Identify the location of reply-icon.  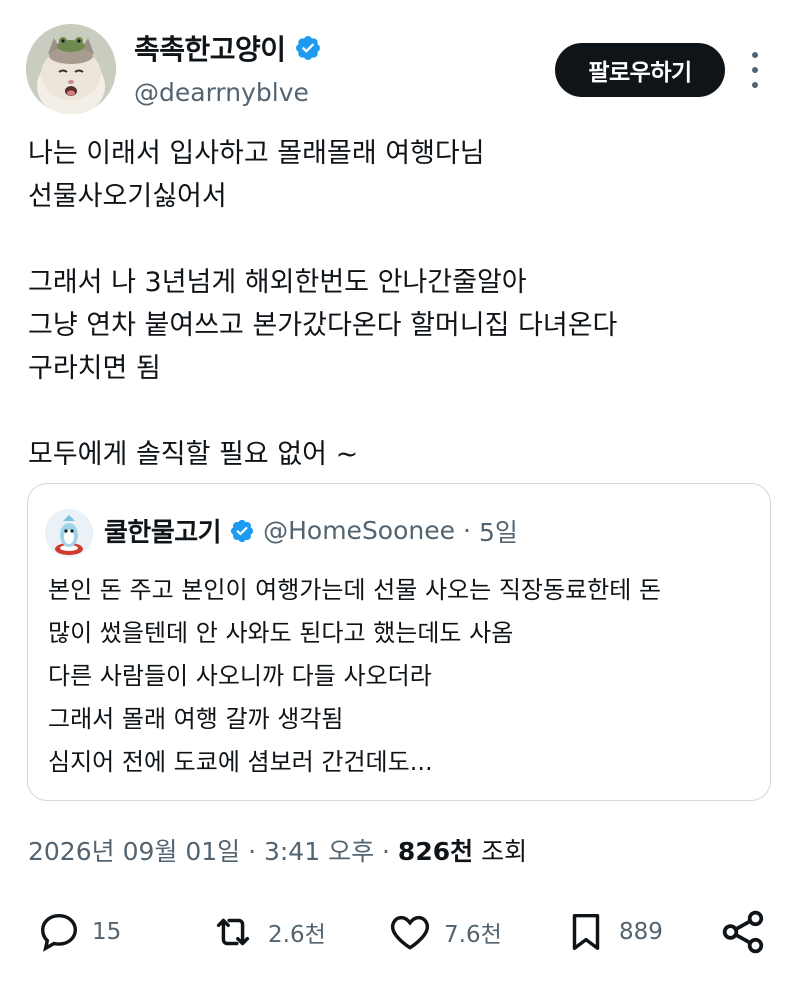
(59, 932).